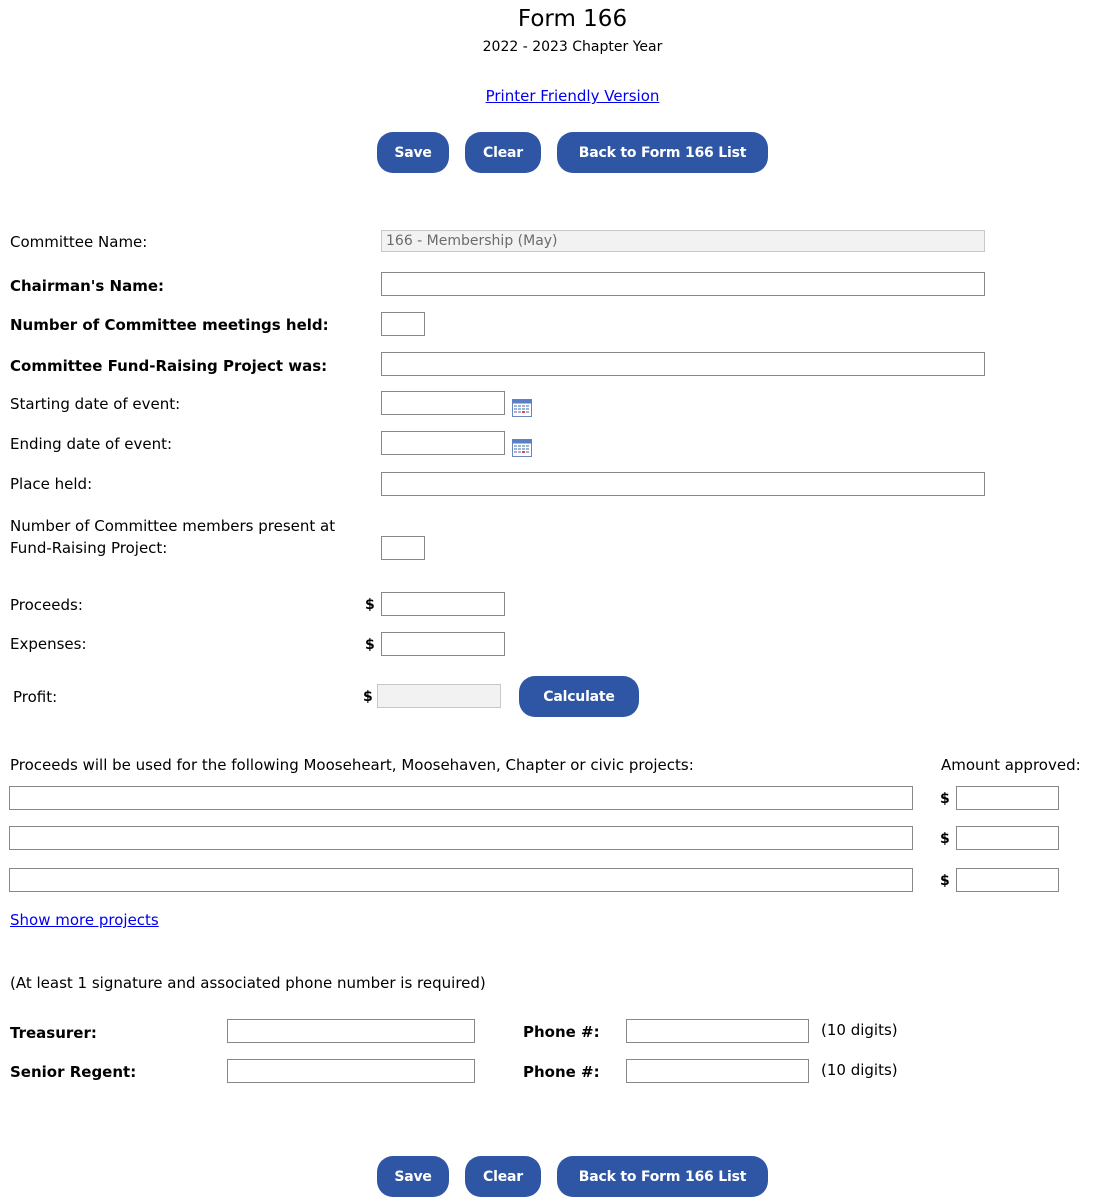 The height and width of the screenshot is (1197, 1102). What do you see at coordinates (662, 1176) in the screenshot?
I see `back-to-list-button-bottom: Back to Form 166 List` at bounding box center [662, 1176].